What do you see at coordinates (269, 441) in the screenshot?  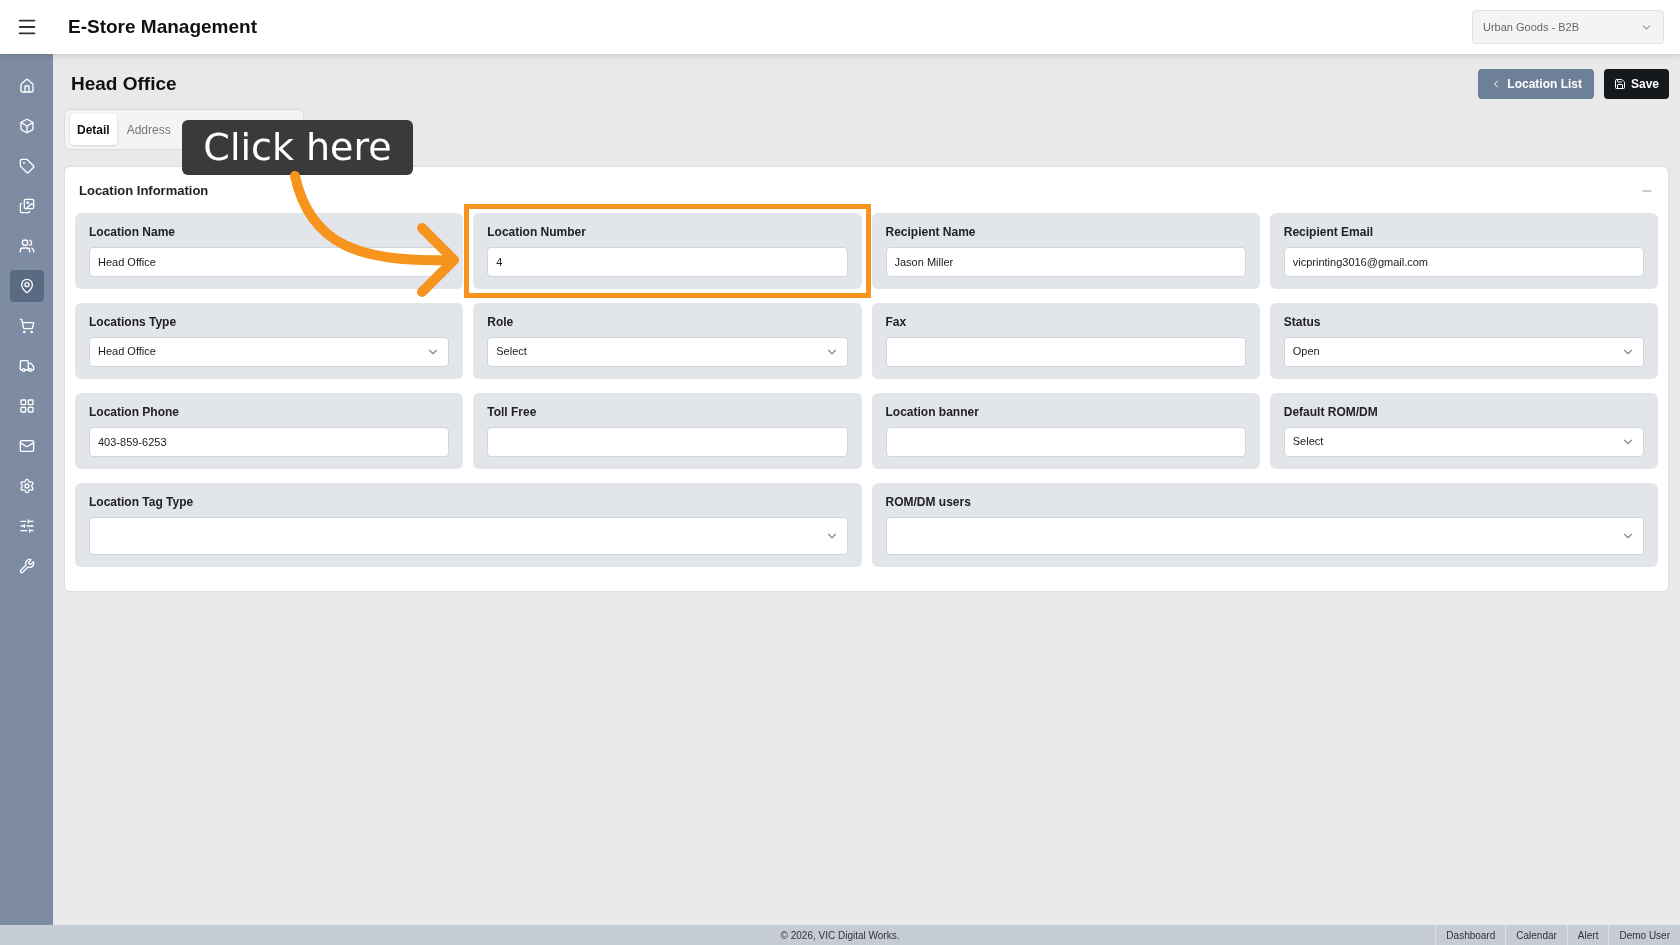 I see `input-field: 403-859-6253` at bounding box center [269, 441].